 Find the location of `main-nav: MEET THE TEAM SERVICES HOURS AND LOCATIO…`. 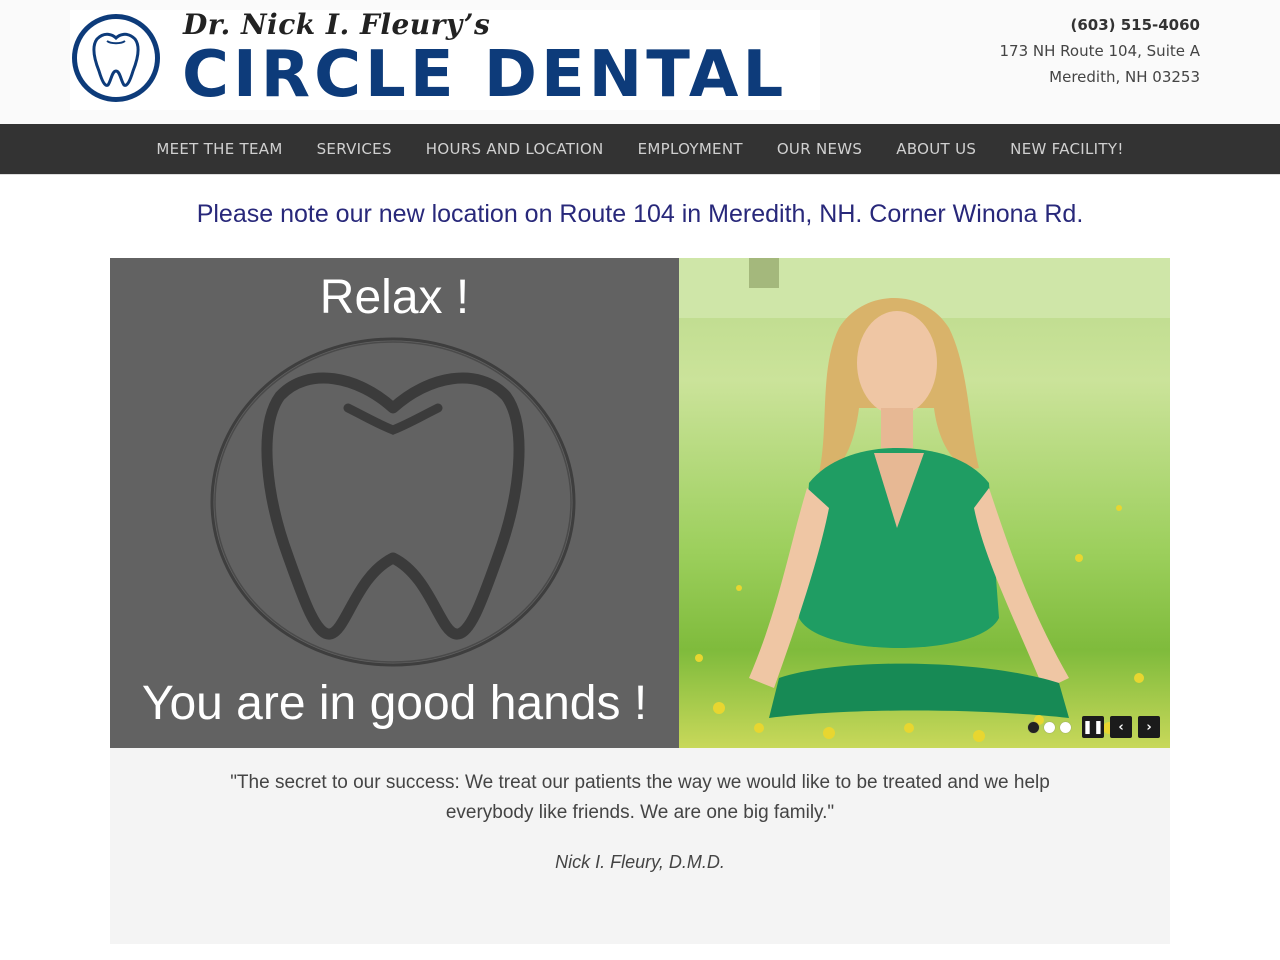

main-nav: MEET THE TEAM SERVICES HOURS AND LOCATIO… is located at coordinates (640, 149).